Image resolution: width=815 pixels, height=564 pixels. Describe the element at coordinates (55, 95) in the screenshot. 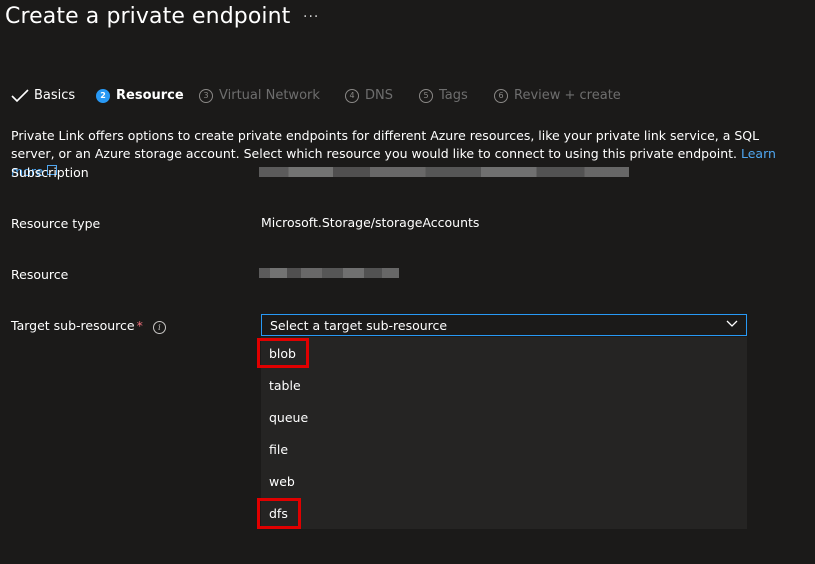

I see `tab-label: Basics` at that location.